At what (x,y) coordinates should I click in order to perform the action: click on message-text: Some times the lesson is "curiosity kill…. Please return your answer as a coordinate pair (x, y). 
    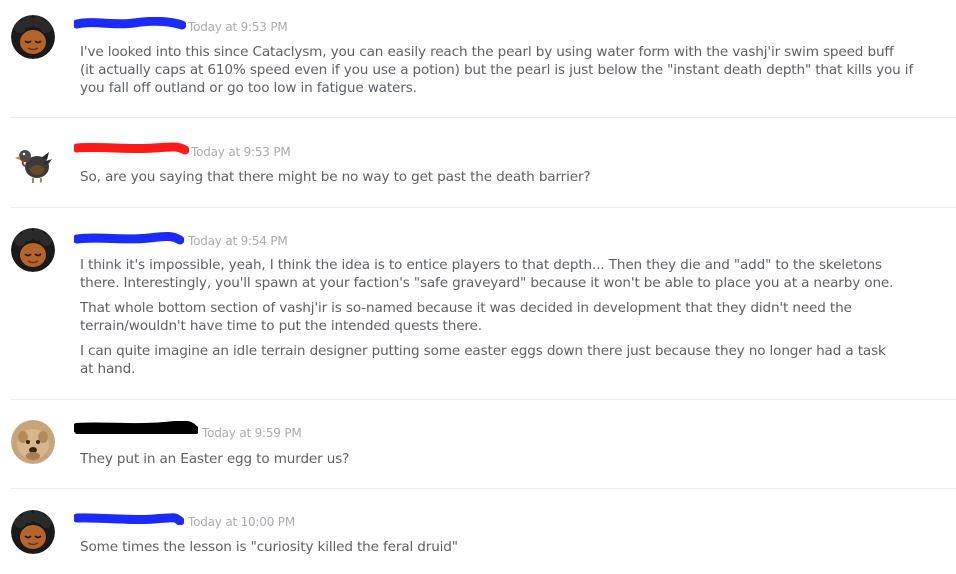
    Looking at the image, I should click on (269, 547).